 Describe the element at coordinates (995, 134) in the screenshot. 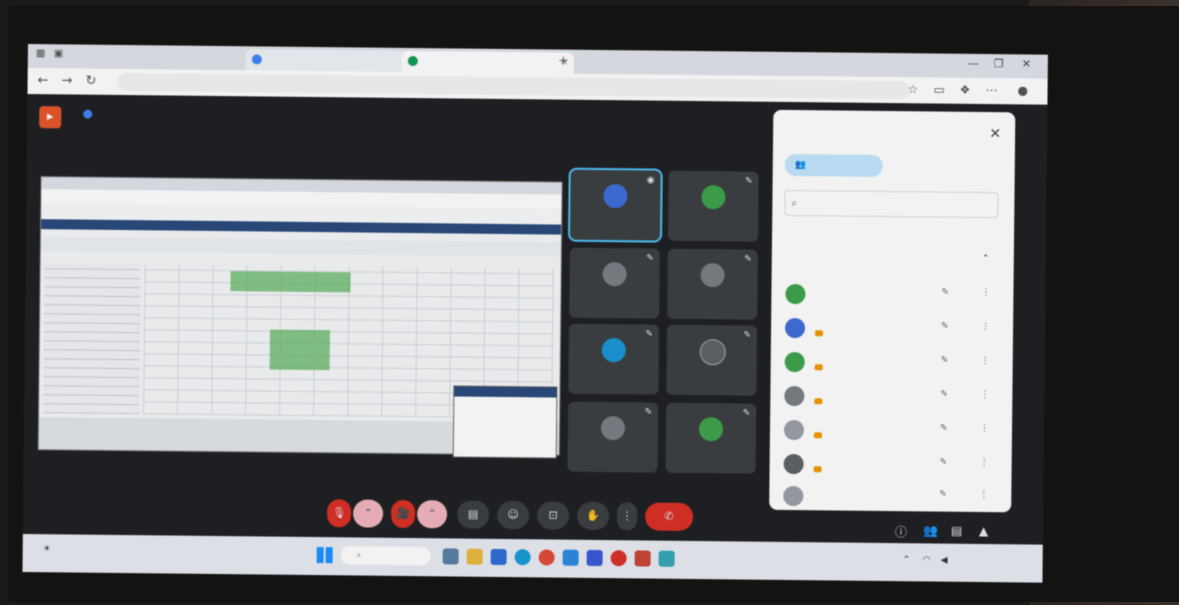

I see `close-icon: ✕` at that location.